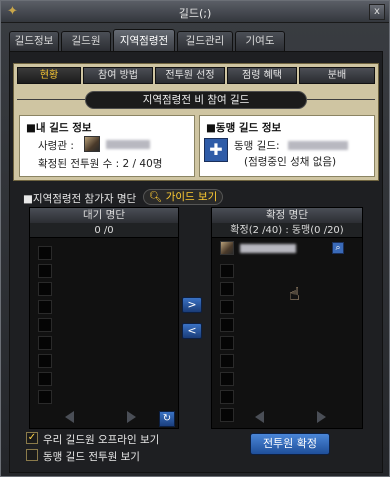 The height and width of the screenshot is (477, 390). What do you see at coordinates (257, 146) in the screenshot?
I see `ally-guild-label: 동맹 길드:` at bounding box center [257, 146].